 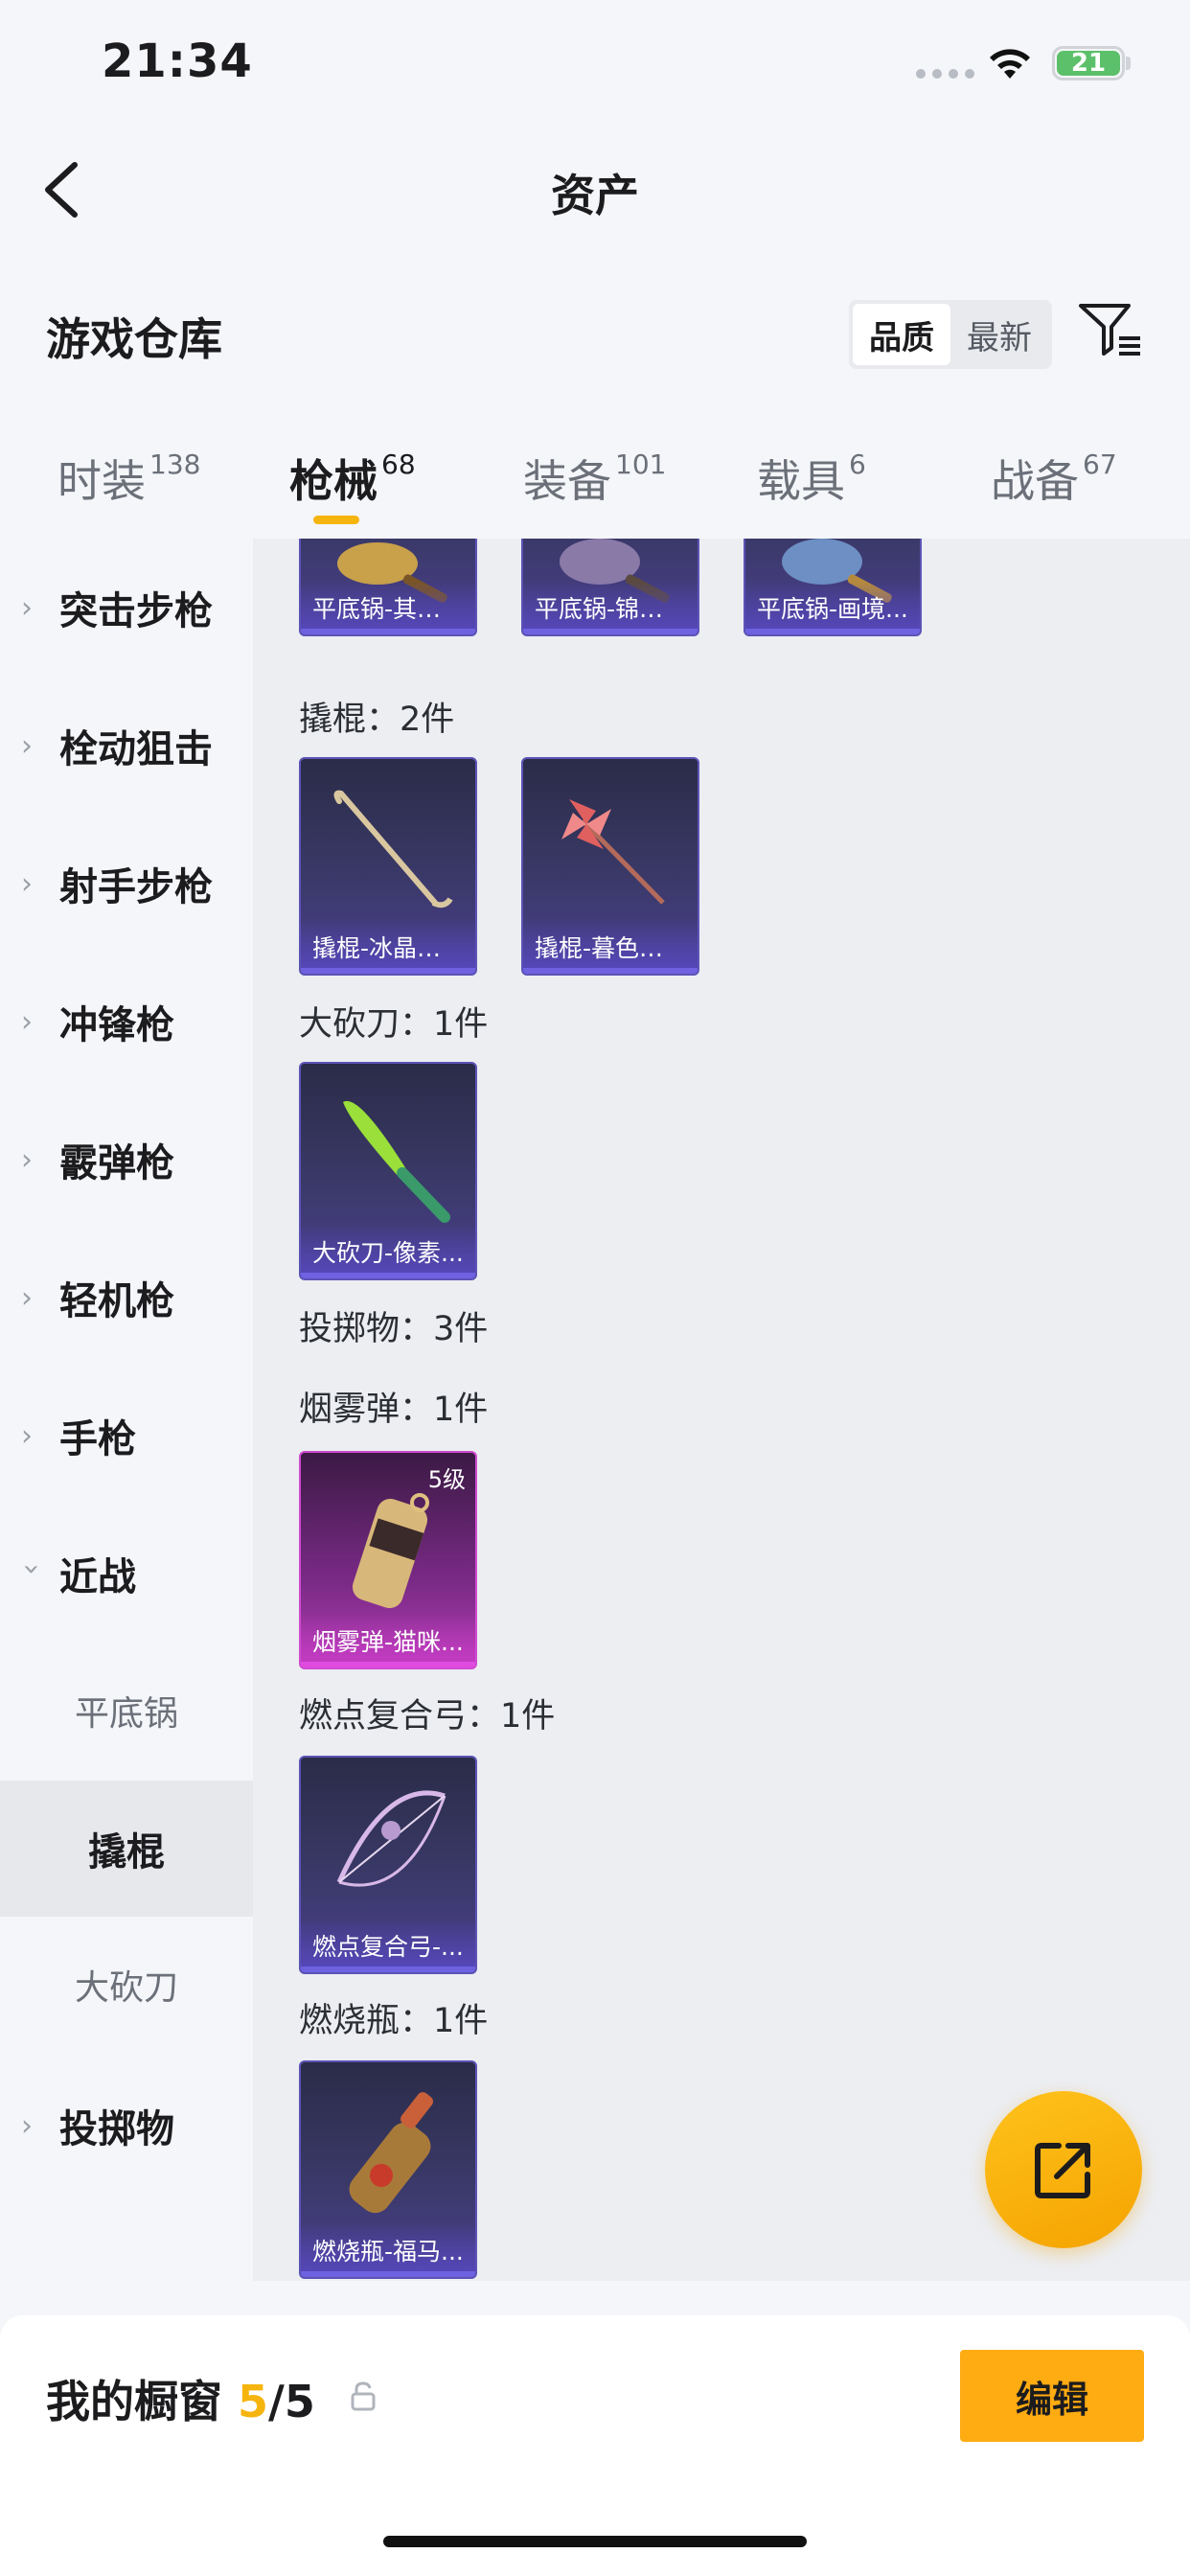 I want to click on sidebar-item-melee: › 近战, so click(x=127, y=1573).